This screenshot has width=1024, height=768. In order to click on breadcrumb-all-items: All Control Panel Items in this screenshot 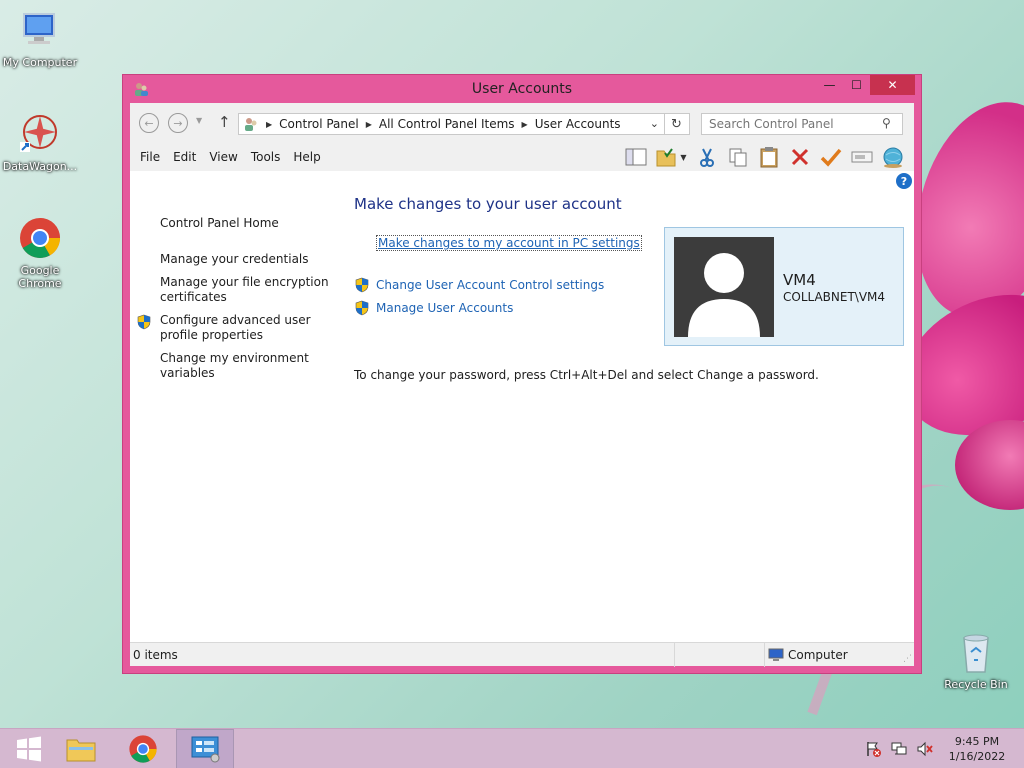, I will do `click(447, 124)`.